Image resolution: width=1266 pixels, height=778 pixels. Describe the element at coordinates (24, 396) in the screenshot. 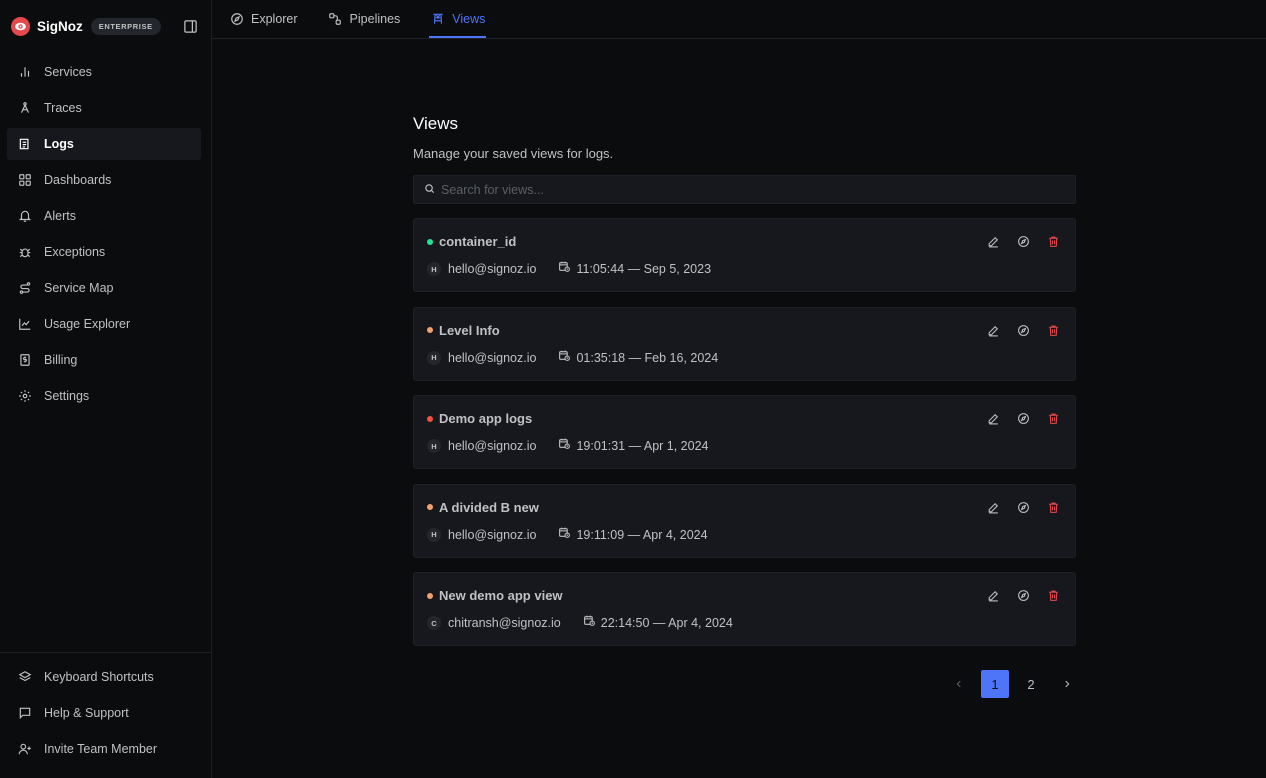

I see `gear-icon` at that location.